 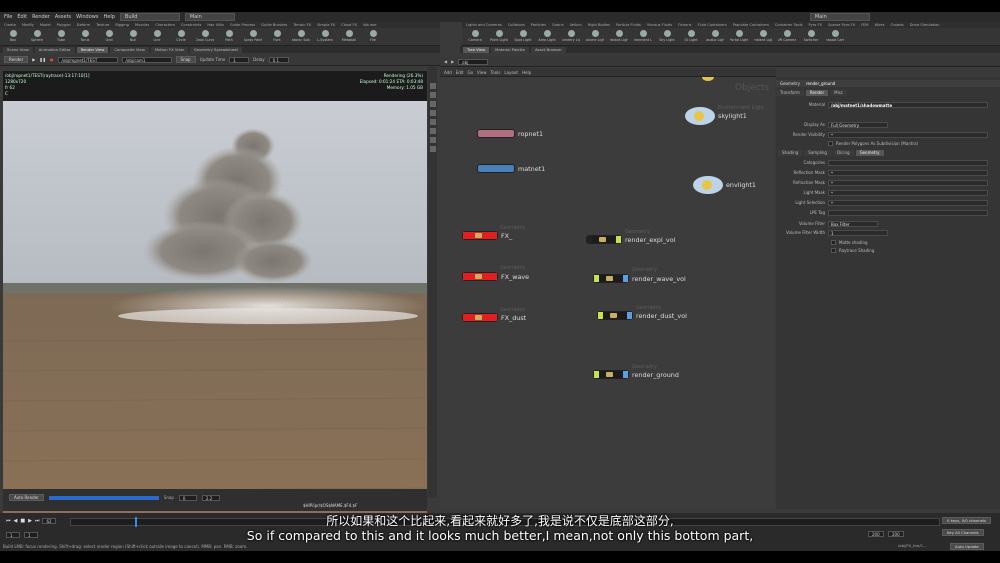 I want to click on shelf-tab-vellum: Vellum, so click(x=576, y=25).